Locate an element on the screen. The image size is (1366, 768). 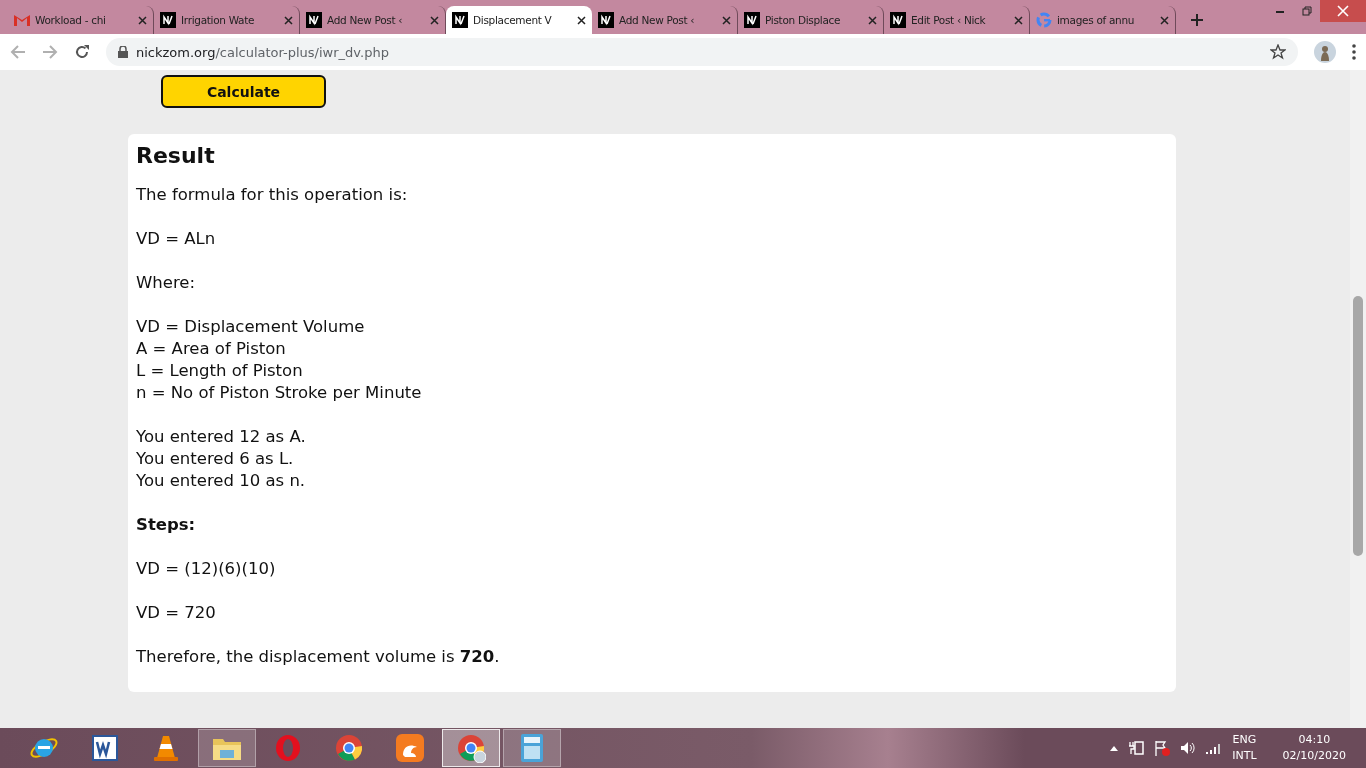
result-text: A = Area of Piston is located at coordinates (211, 349).